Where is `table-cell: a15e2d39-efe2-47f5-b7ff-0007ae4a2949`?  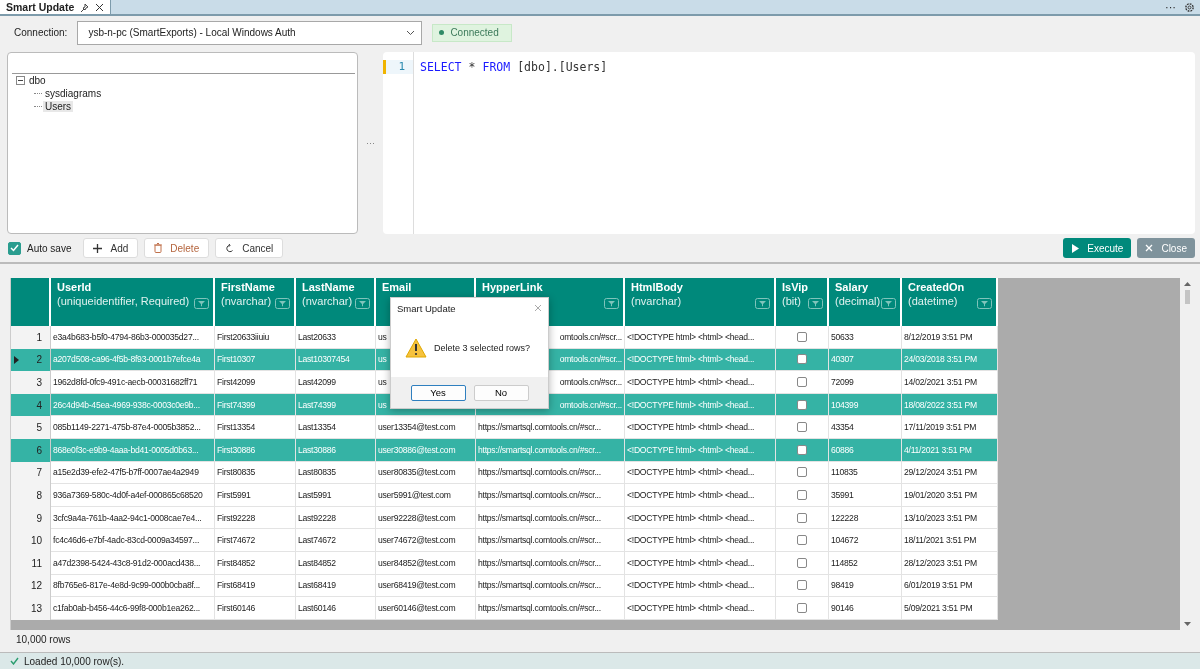
table-cell: a15e2d39-efe2-47f5-b7ff-0007ae4a2949 is located at coordinates (126, 472).